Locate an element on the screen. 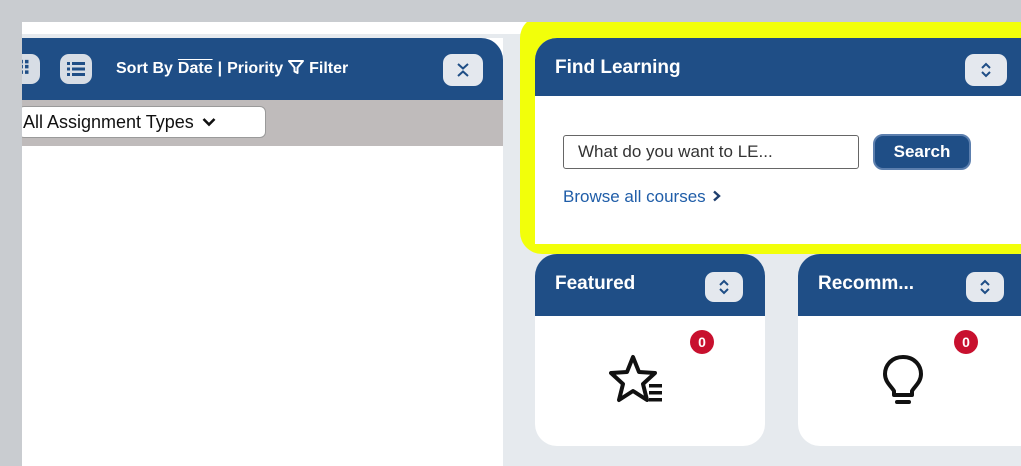  grid-view-icon: ⠿ is located at coordinates (26, 69).